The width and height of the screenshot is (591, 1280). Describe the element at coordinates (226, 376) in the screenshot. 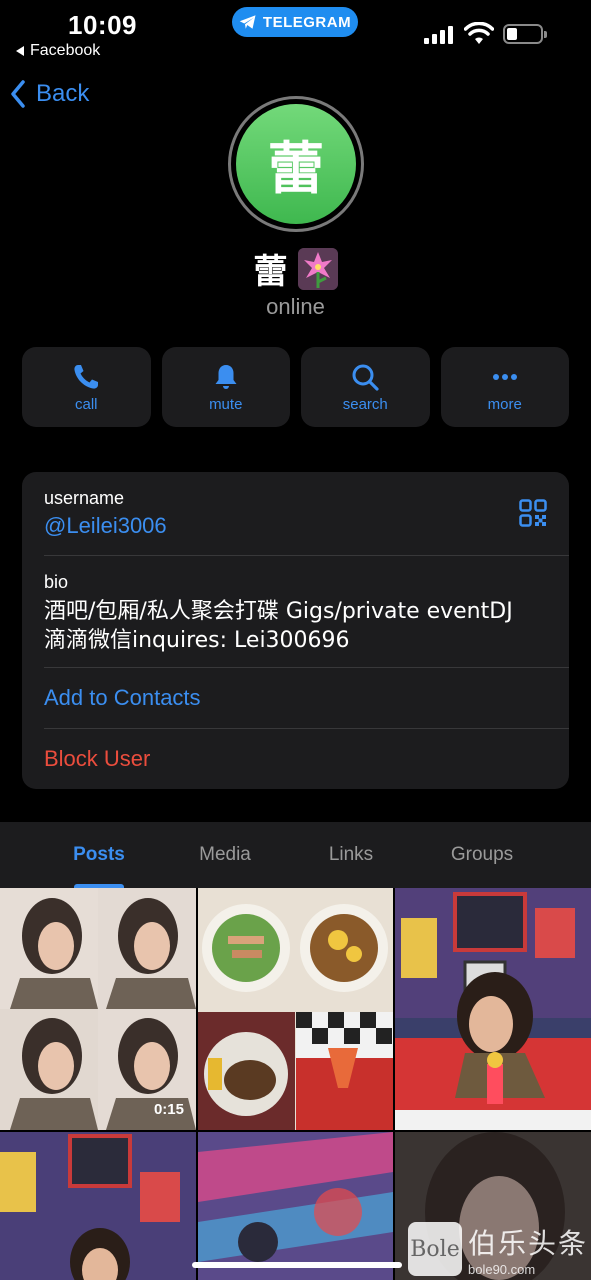

I see `bell-icon` at that location.